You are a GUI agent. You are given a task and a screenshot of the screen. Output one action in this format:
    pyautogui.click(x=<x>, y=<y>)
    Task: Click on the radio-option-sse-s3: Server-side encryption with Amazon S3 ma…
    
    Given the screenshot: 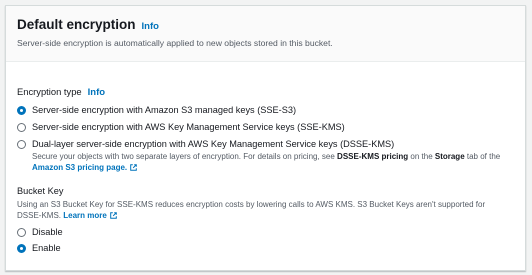 What is the action you would take?
    pyautogui.click(x=265, y=110)
    